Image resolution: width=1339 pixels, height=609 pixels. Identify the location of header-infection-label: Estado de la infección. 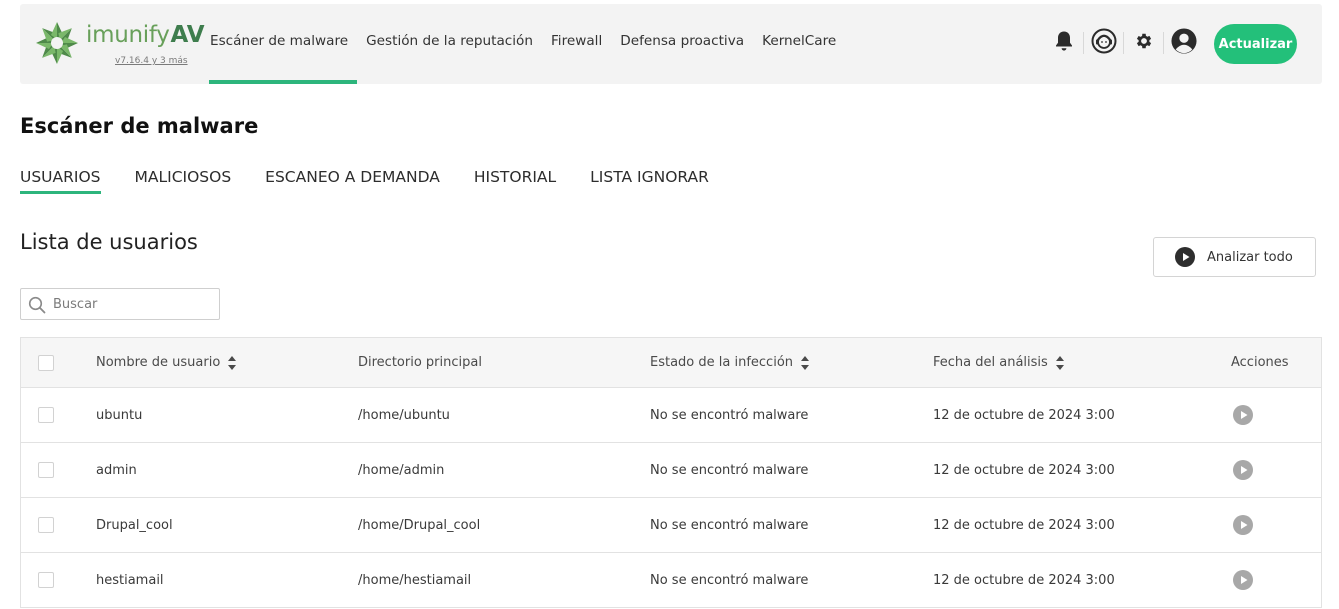
(722, 362).